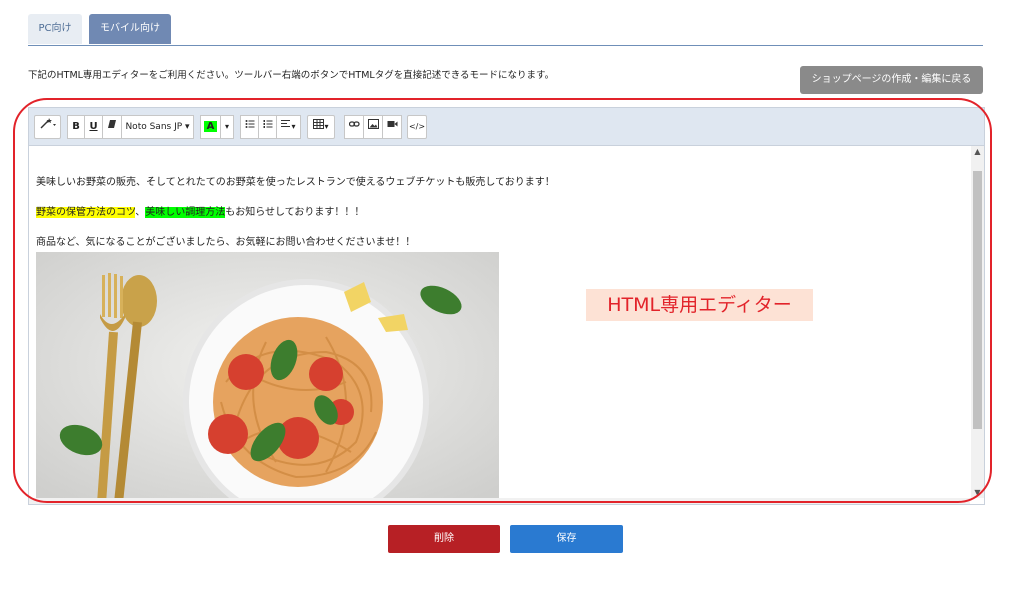 The width and height of the screenshot is (1024, 593). Describe the element at coordinates (354, 124) in the screenshot. I see `link-icon` at that location.